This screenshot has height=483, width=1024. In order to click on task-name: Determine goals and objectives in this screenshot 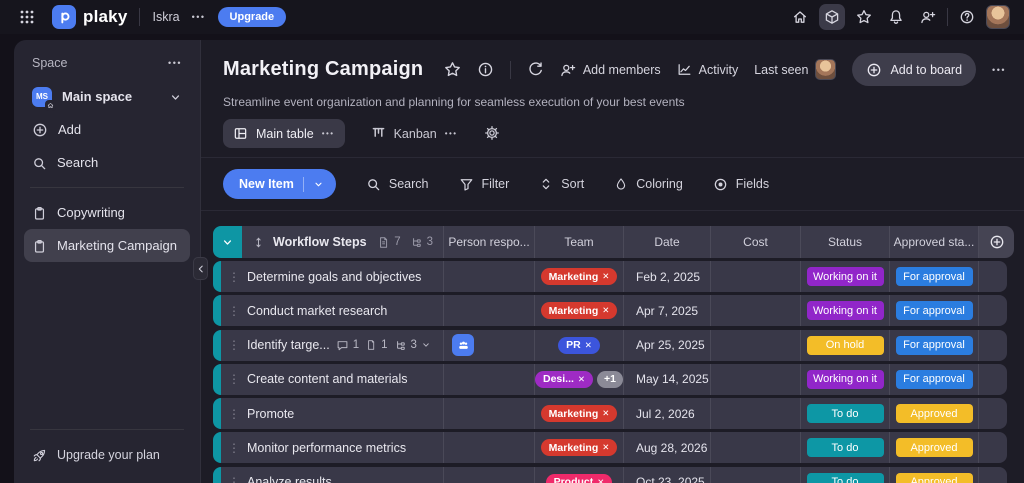, I will do `click(334, 277)`.